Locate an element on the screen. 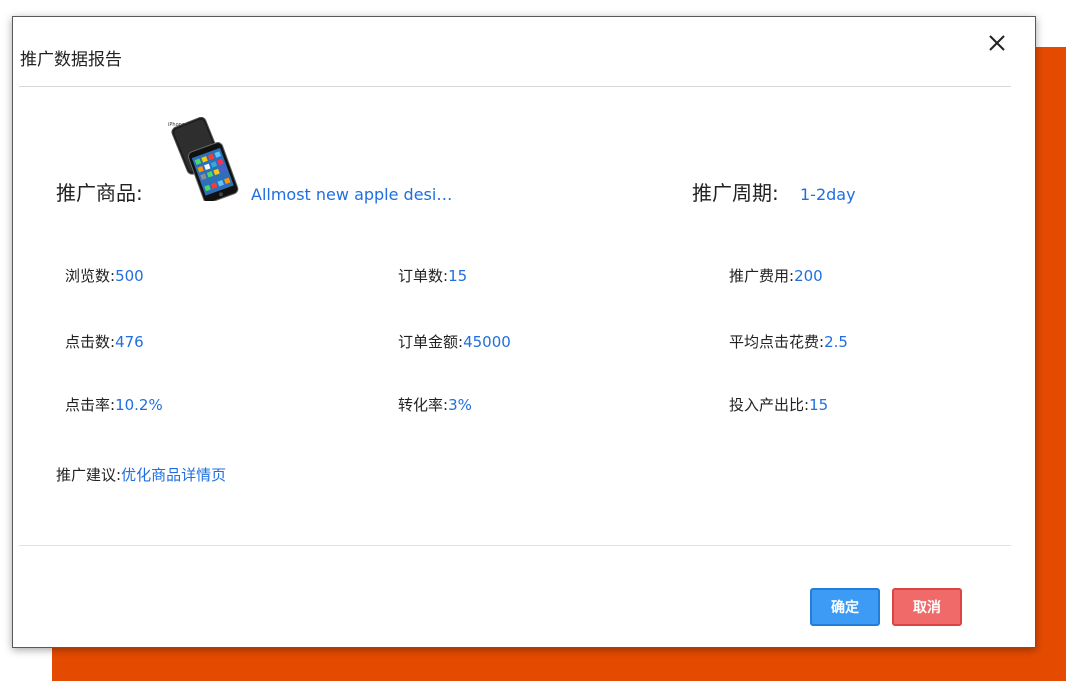 The height and width of the screenshot is (695, 1080). svg-text: iPhone 5 is located at coordinates (179, 125).